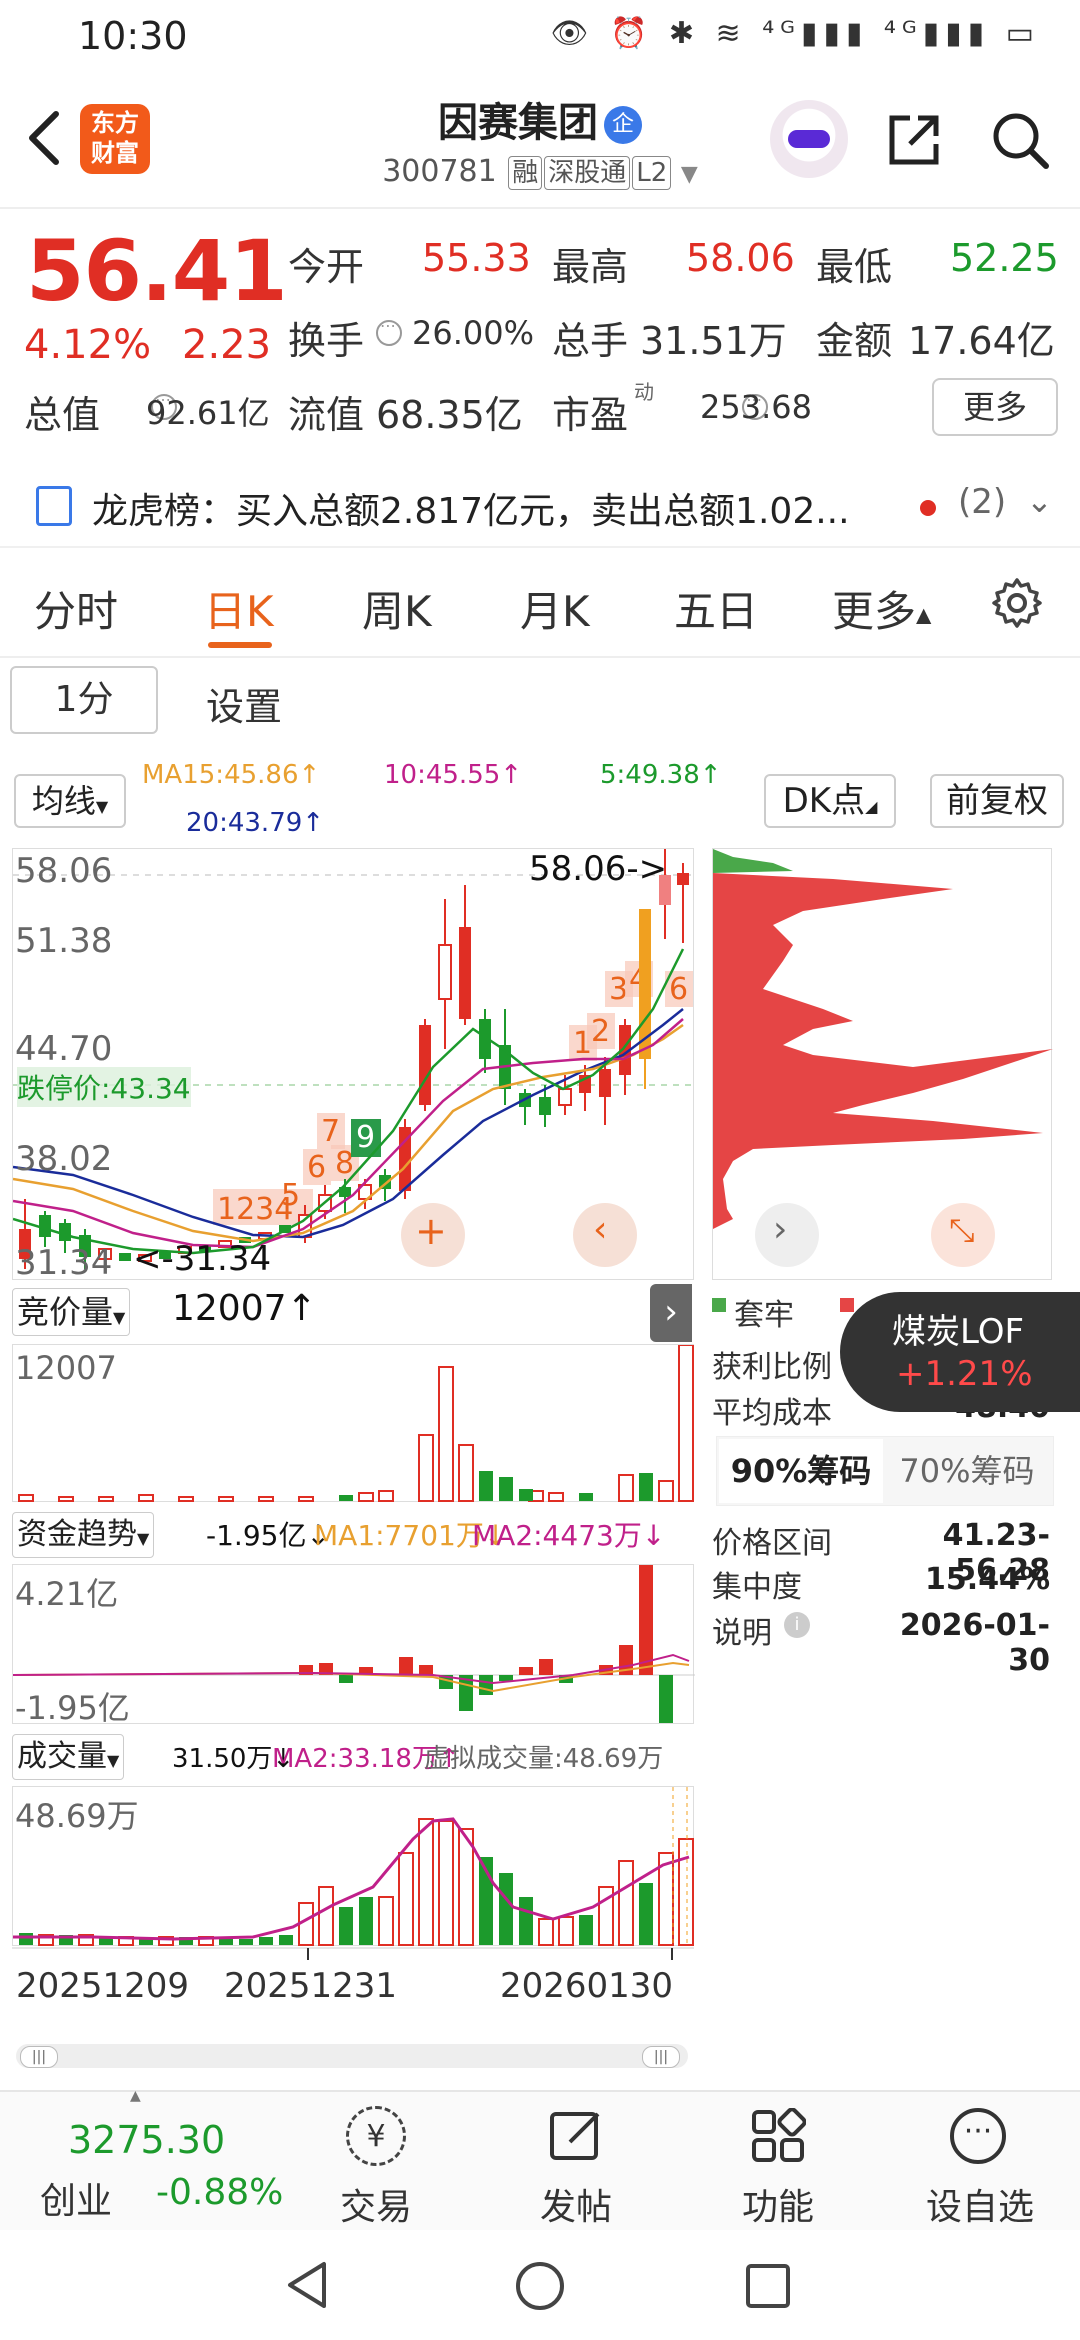 The image size is (1080, 2340). I want to click on note-label: 说明, so click(742, 1633).